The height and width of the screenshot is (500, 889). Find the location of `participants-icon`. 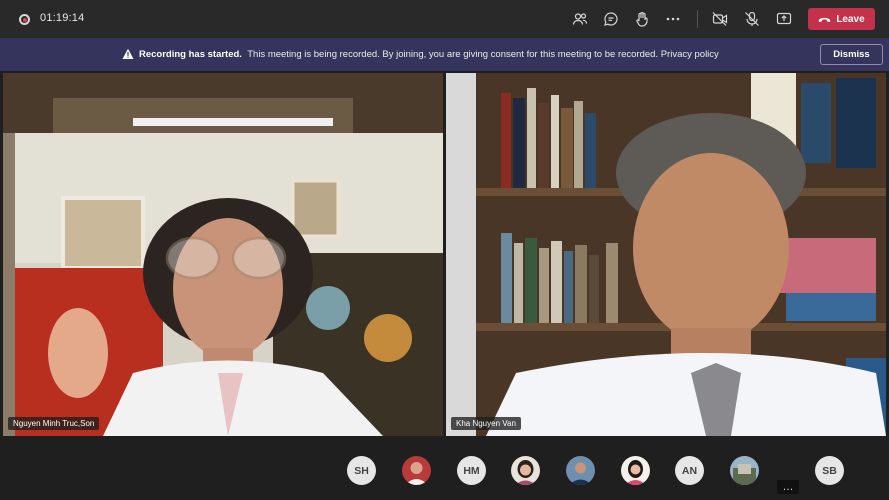

participants-icon is located at coordinates (580, 19).